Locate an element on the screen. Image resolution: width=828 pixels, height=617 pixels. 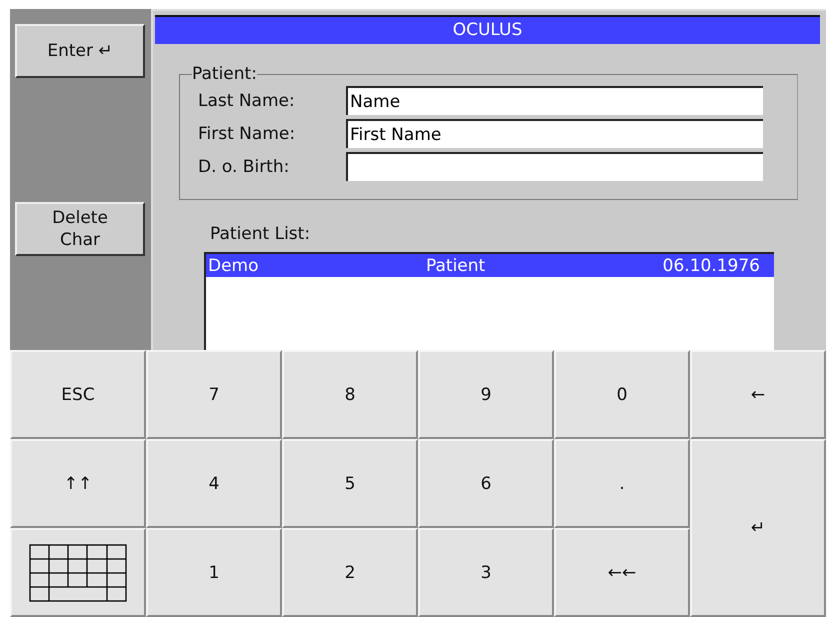
input-field: Name is located at coordinates (554, 100).